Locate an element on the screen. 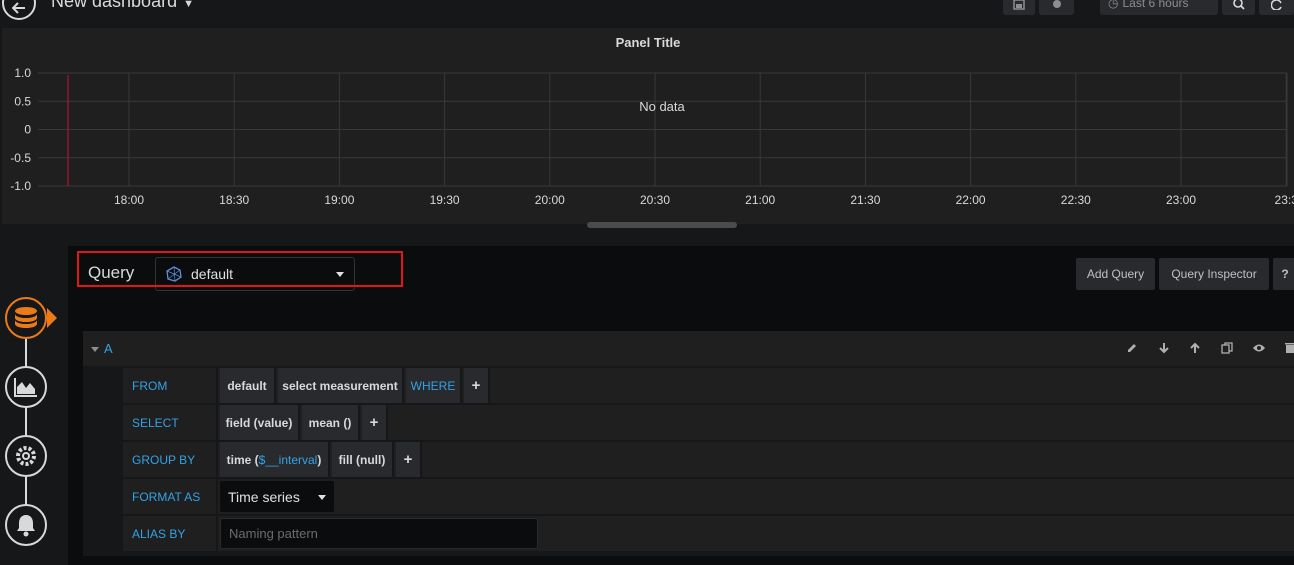 The image size is (1294, 565). duplicate-query-button is located at coordinates (1227, 348).